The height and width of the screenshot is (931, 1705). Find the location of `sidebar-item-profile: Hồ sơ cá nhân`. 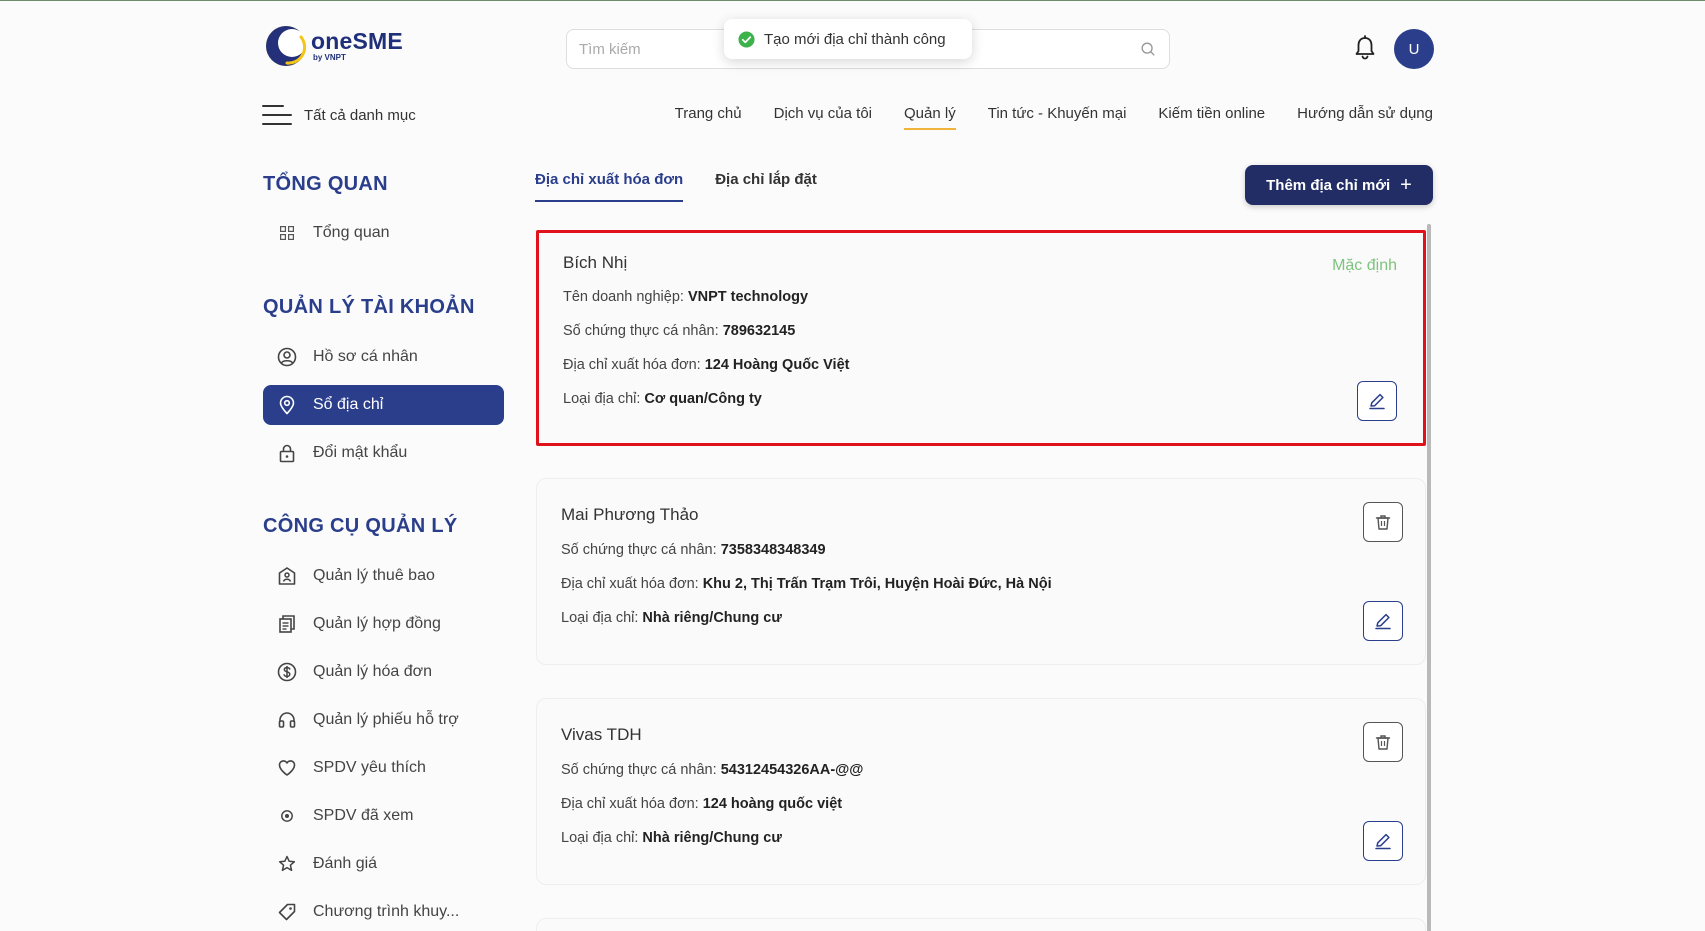

sidebar-item-profile: Hồ sơ cá nhân is located at coordinates (383, 357).